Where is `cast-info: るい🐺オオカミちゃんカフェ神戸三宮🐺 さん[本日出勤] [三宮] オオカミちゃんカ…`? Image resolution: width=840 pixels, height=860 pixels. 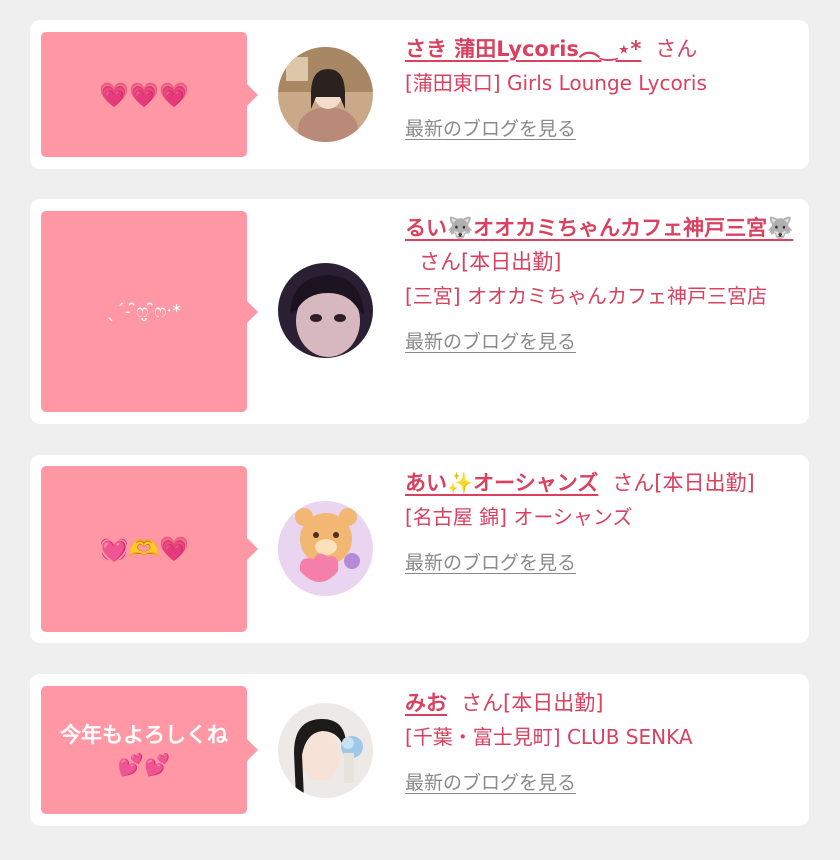 cast-info: るい🐺オオカミちゃんカフェ神戸三宮🐺 さん[本日出勤] [三宮] オオカミちゃんカ… is located at coordinates (604, 282).